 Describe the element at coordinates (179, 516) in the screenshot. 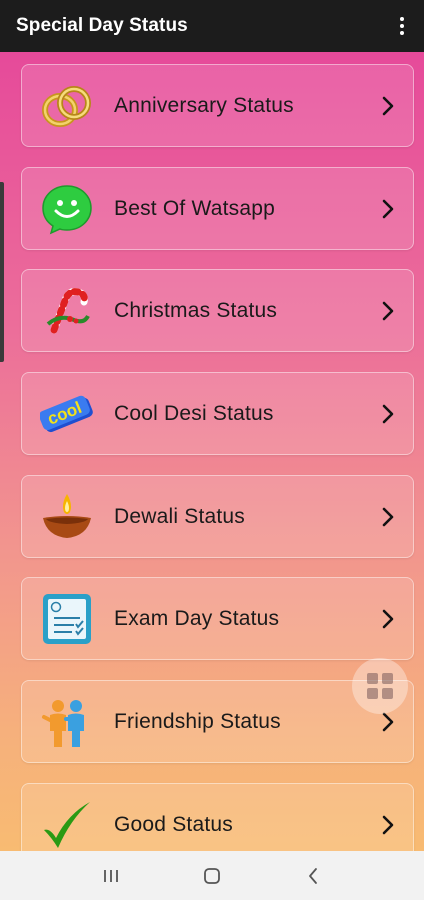

I see `list-item-label: Dewali Status` at that location.